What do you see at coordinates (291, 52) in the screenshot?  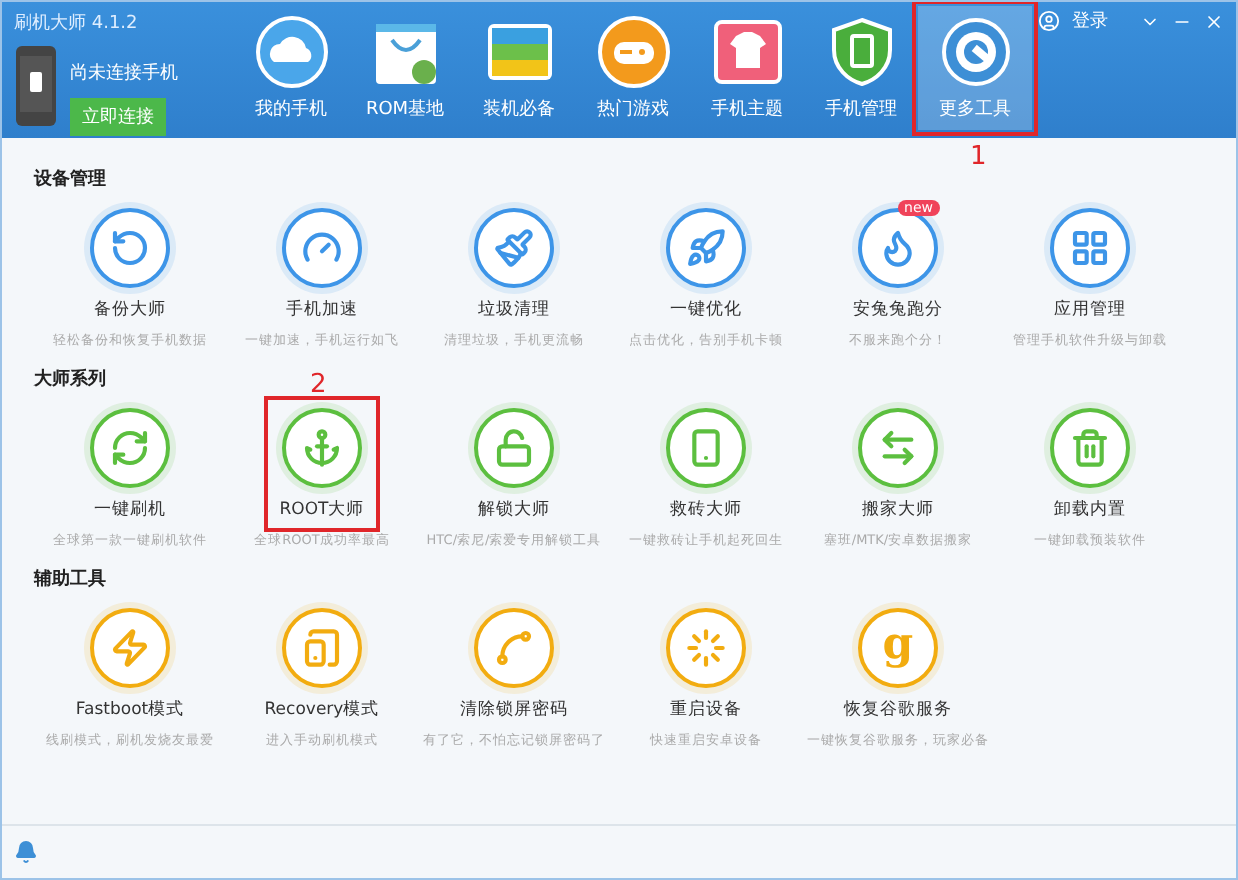 I see `cloud-icon` at bounding box center [291, 52].